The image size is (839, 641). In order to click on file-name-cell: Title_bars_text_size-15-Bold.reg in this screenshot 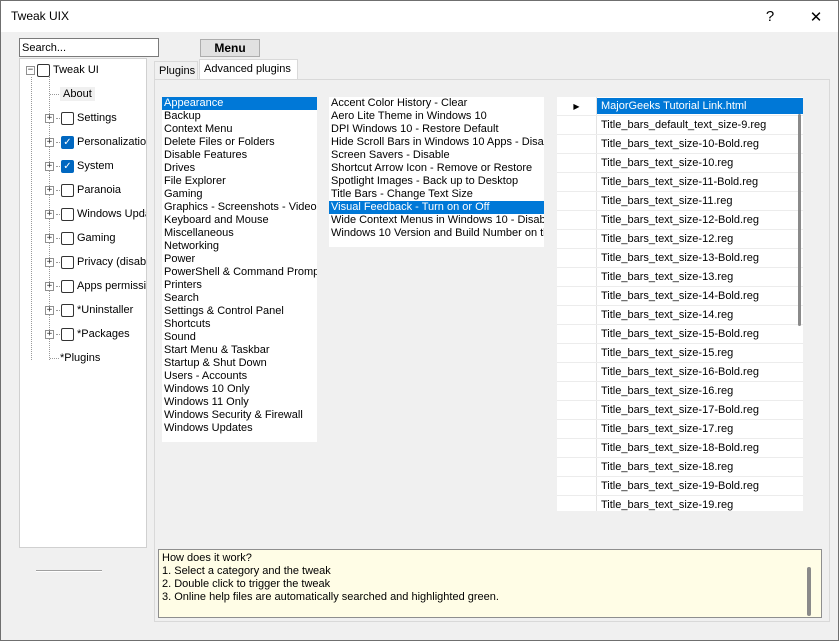, I will do `click(700, 334)`.